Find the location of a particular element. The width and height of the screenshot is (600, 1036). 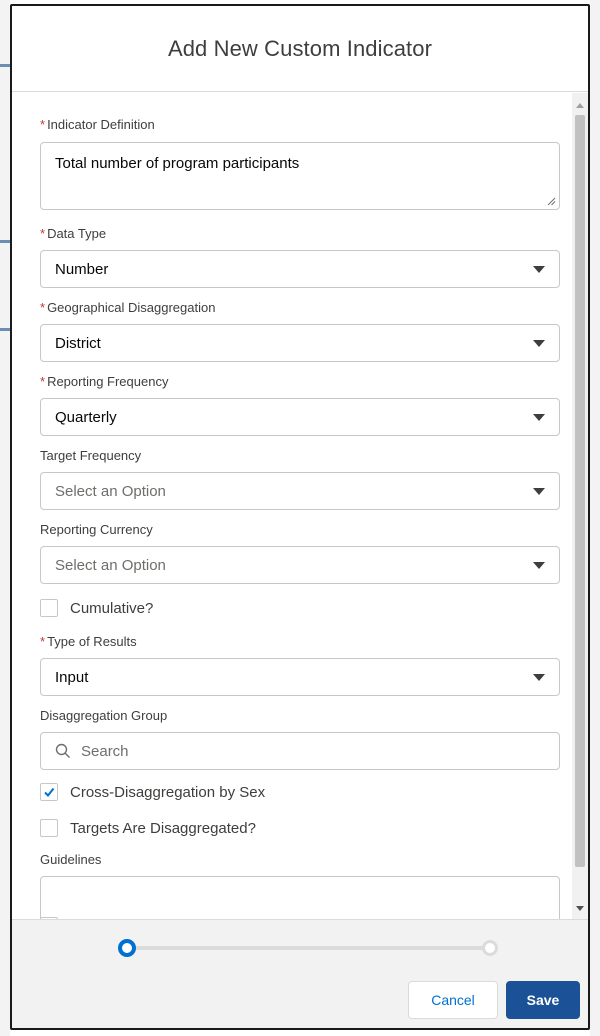

reporting-frequency-select: Quarterly is located at coordinates (300, 417).